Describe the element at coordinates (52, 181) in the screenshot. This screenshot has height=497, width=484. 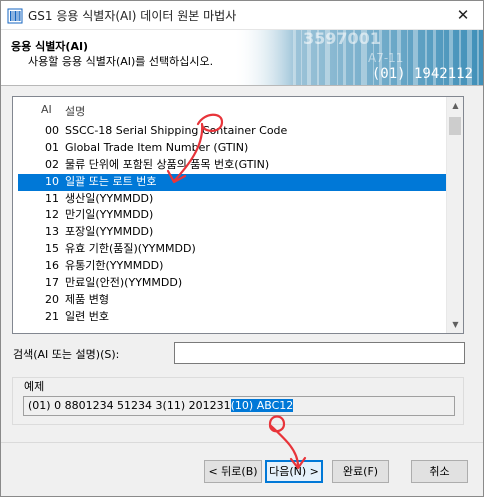
I see `ai-code: 10` at that location.